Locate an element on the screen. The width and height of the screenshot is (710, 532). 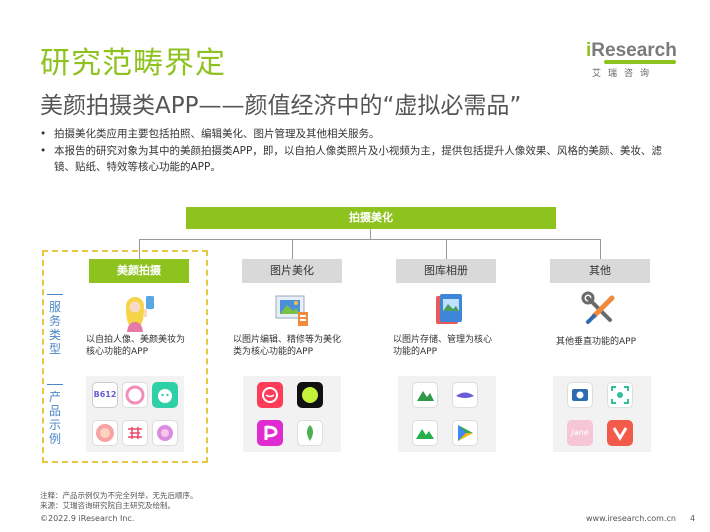
photo-print-app-icon is located at coordinates (580, 395).